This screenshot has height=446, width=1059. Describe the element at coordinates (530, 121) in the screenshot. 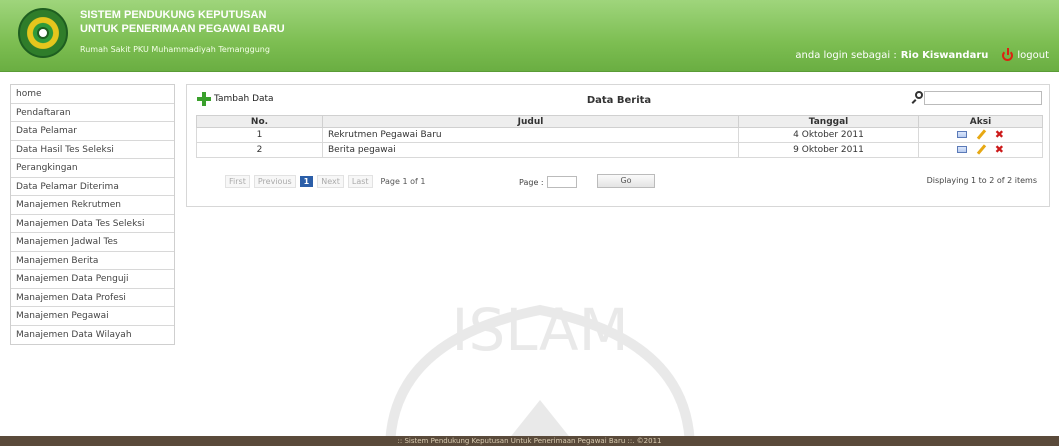

I see `col-judul: Judul` at that location.